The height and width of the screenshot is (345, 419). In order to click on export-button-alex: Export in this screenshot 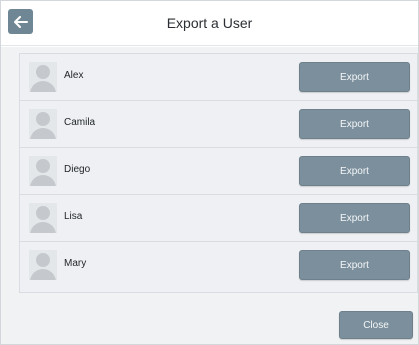, I will do `click(354, 77)`.